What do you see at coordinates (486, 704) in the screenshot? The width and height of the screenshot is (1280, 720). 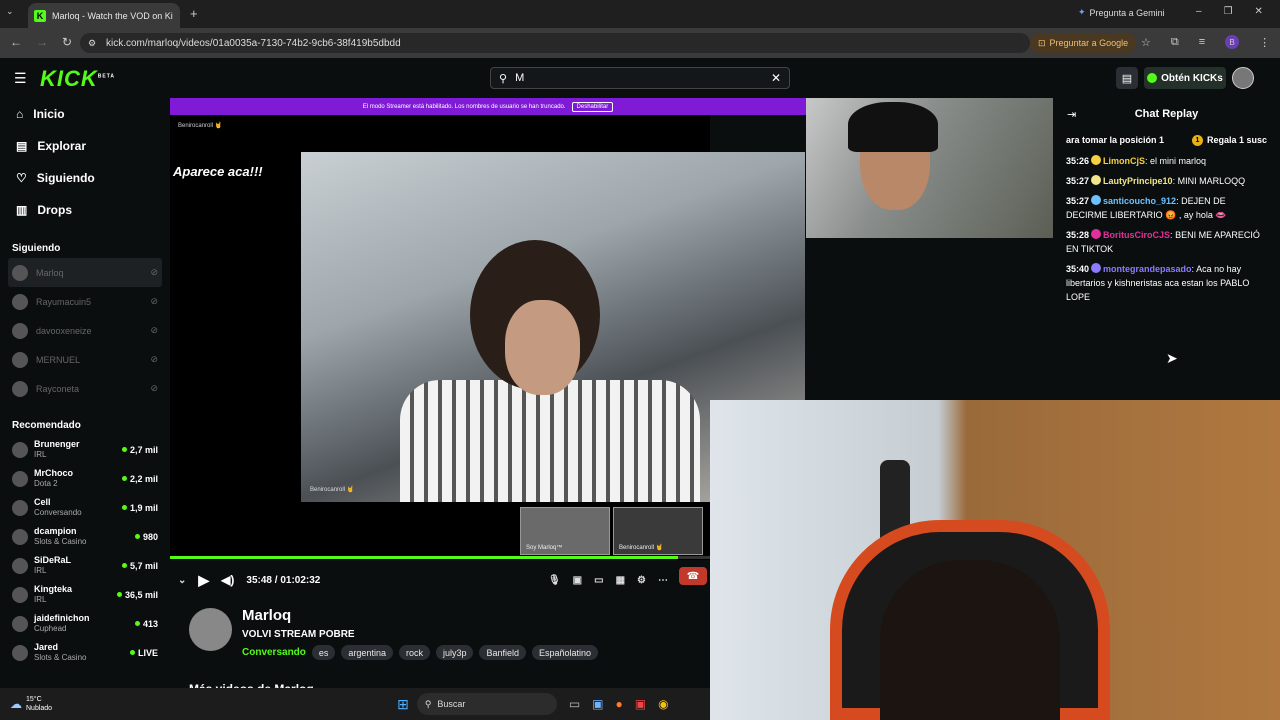 I see `taskbar-search: ⚲ Buscar` at bounding box center [486, 704].